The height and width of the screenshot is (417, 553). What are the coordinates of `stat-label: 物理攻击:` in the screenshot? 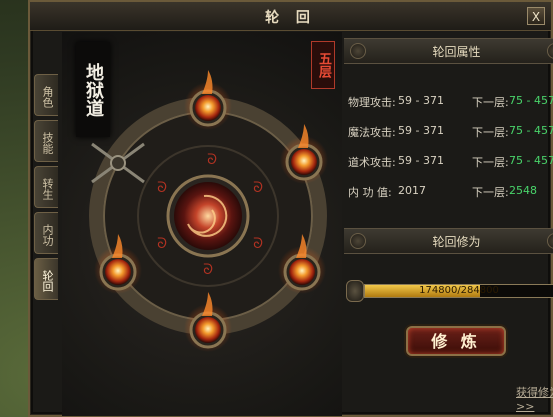 It's located at (372, 102).